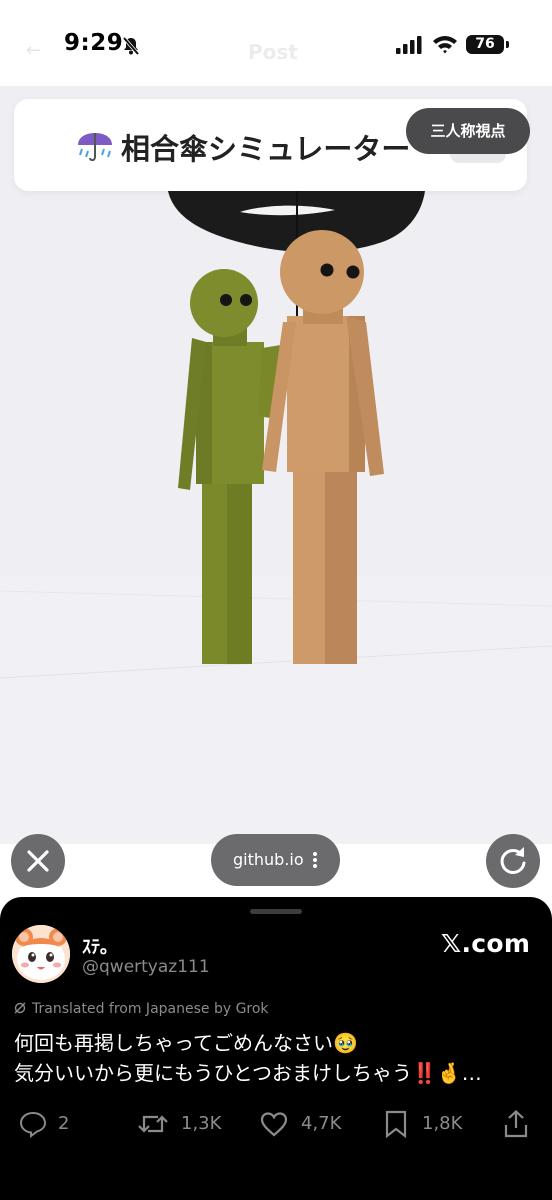  I want to click on close-icon, so click(38, 861).